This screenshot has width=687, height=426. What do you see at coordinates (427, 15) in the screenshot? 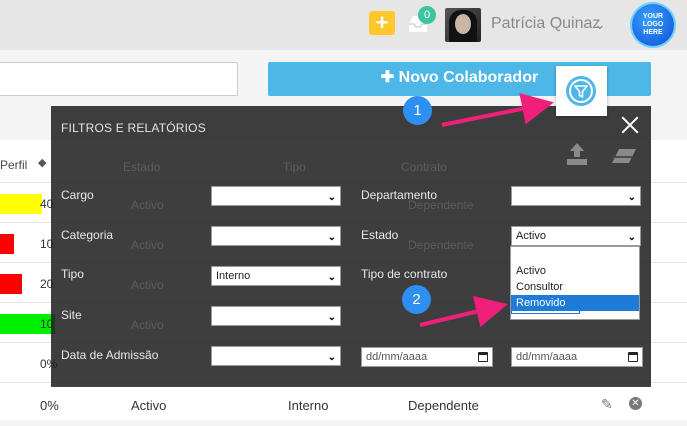
I see `inbox-badge: 0` at bounding box center [427, 15].